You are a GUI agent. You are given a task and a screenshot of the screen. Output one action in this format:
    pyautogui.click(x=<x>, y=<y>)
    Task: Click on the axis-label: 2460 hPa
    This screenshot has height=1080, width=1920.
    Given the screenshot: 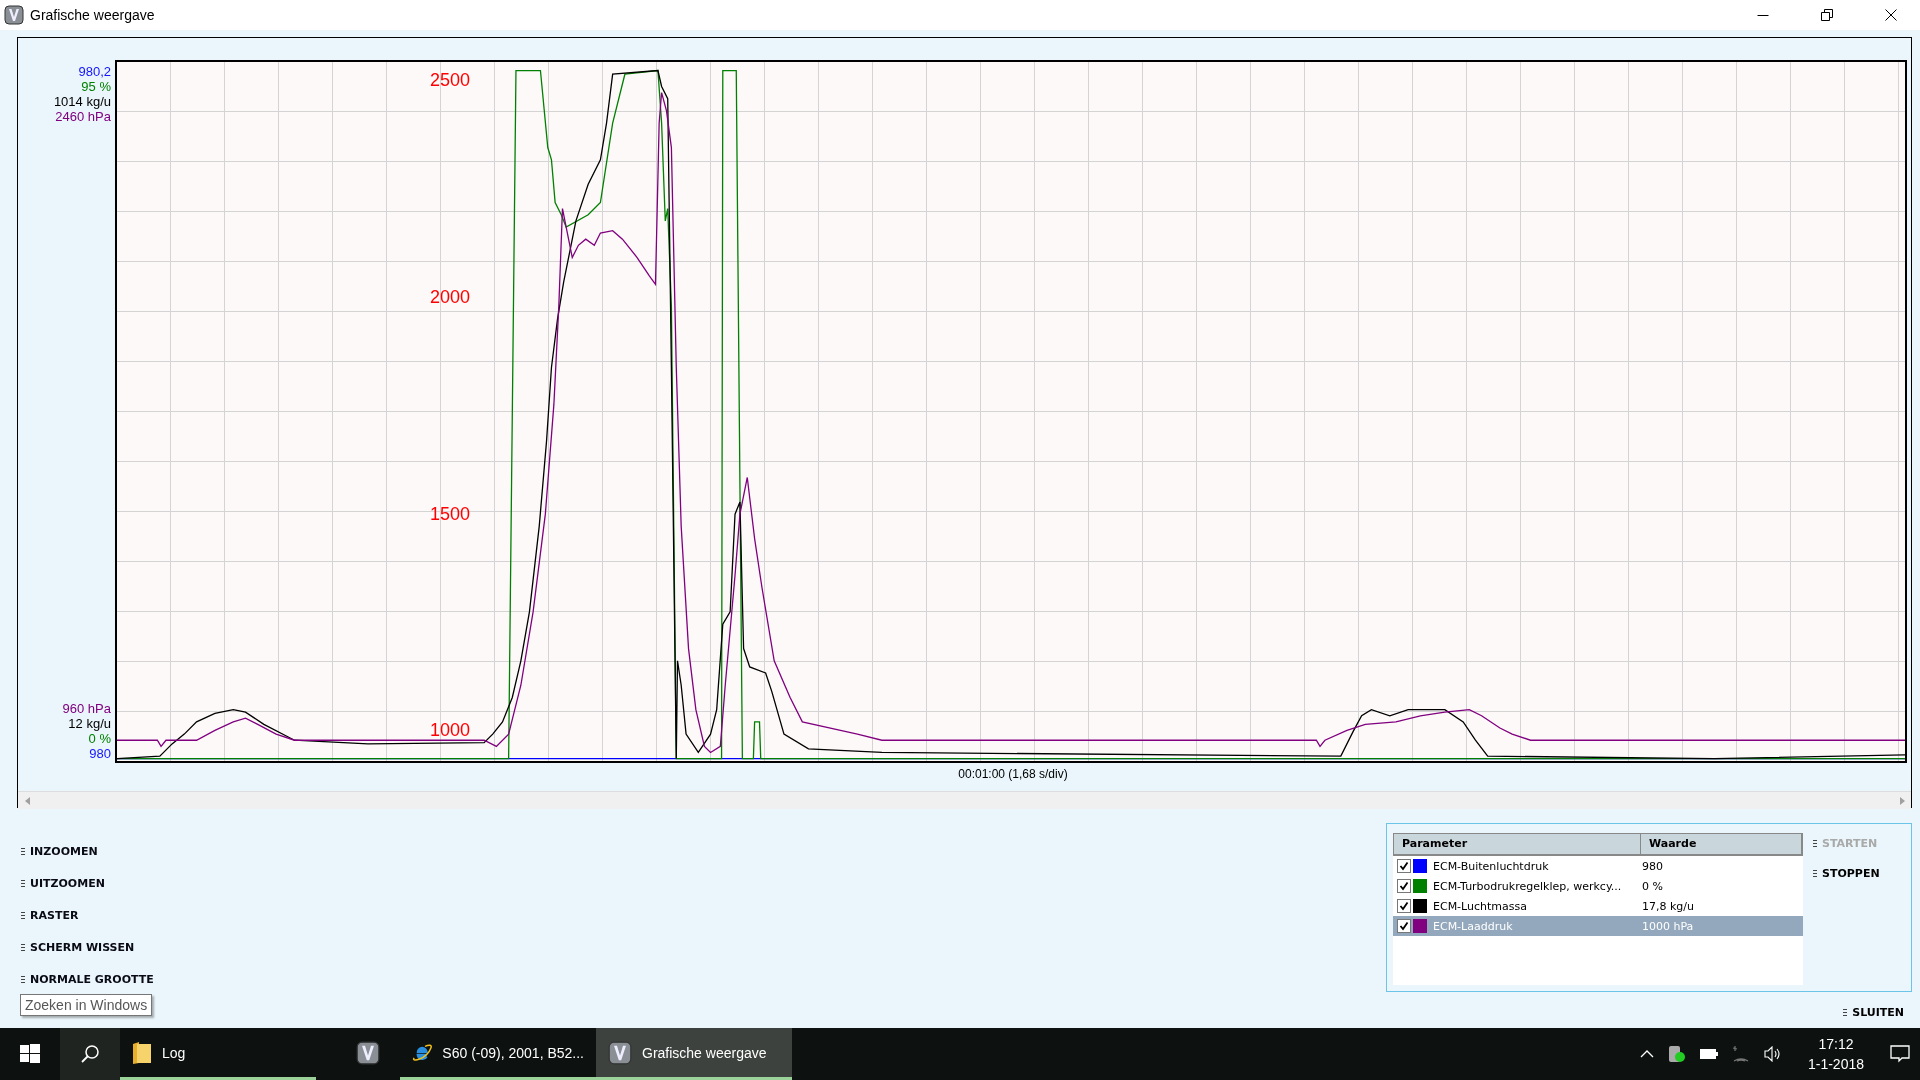 What is the action you would take?
    pyautogui.click(x=83, y=116)
    